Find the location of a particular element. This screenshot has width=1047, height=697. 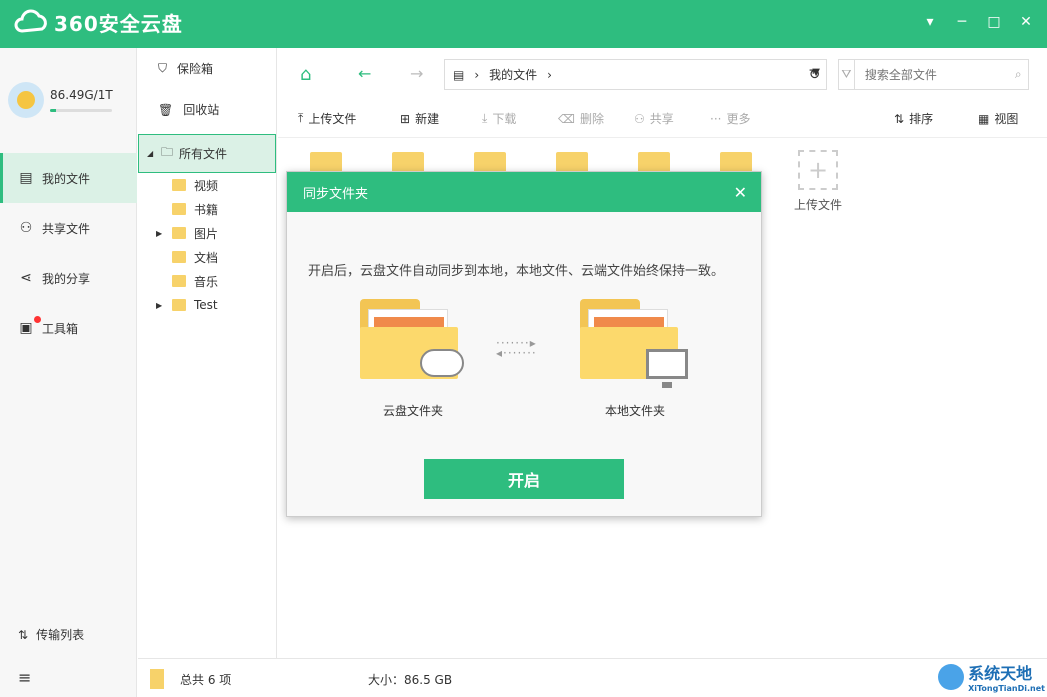

search-icon: ⌕ is located at coordinates (1021, 74).